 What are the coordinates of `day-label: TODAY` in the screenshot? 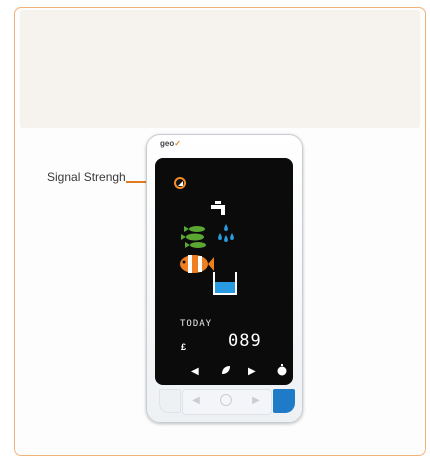 It's located at (196, 324).